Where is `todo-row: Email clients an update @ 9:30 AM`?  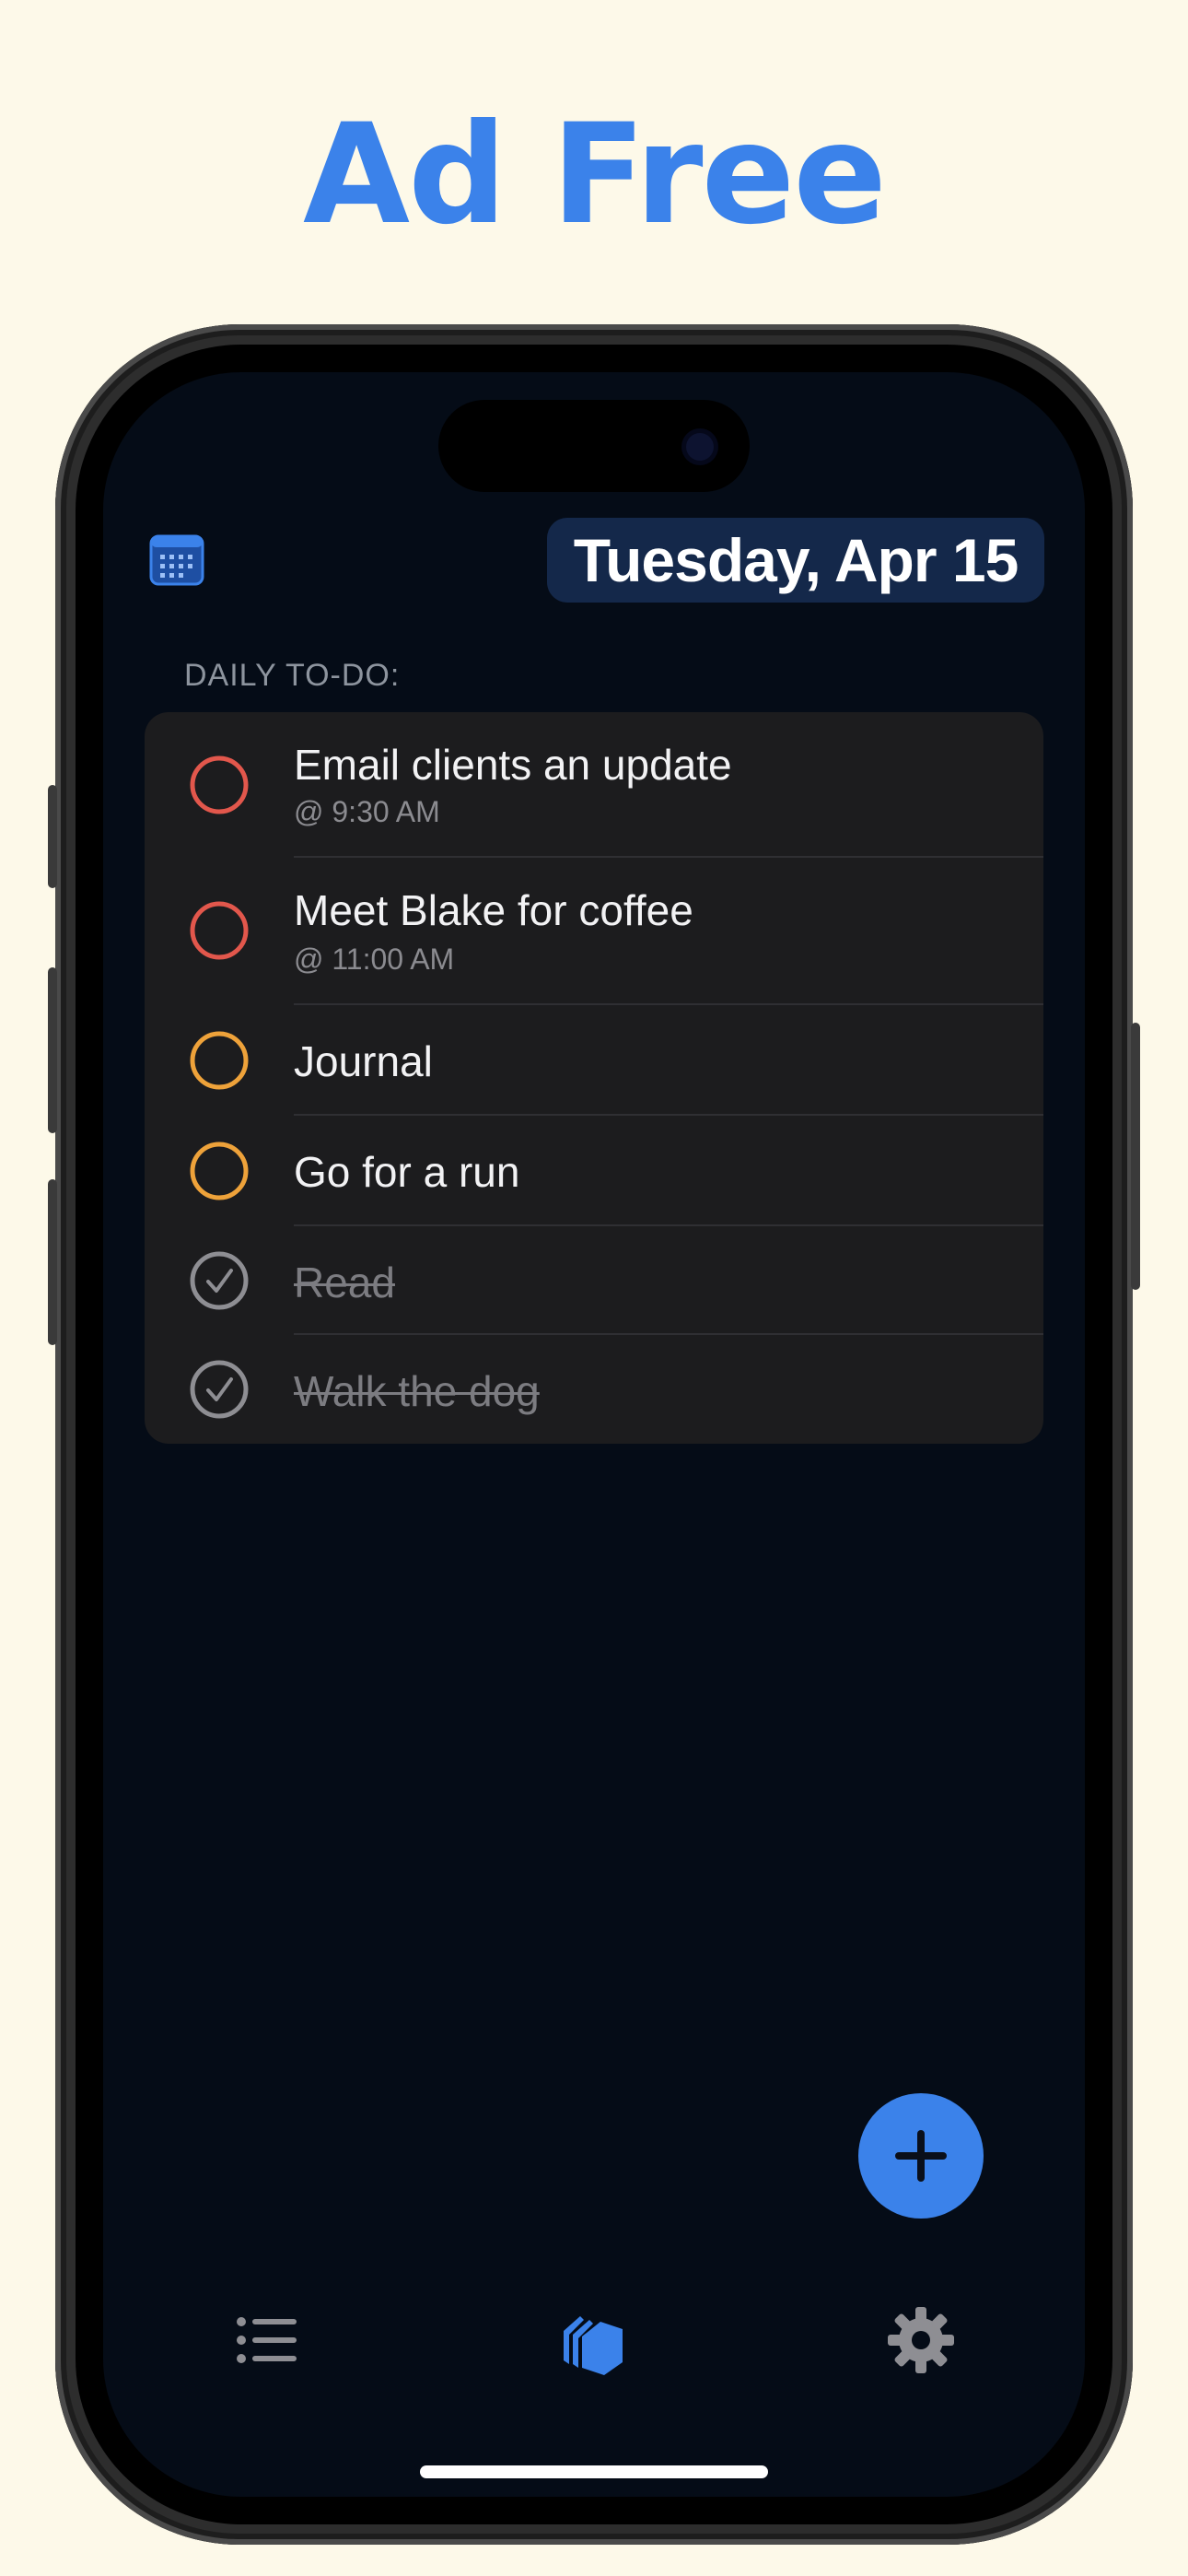
todo-row: Email clients an update @ 9:30 AM is located at coordinates (594, 785).